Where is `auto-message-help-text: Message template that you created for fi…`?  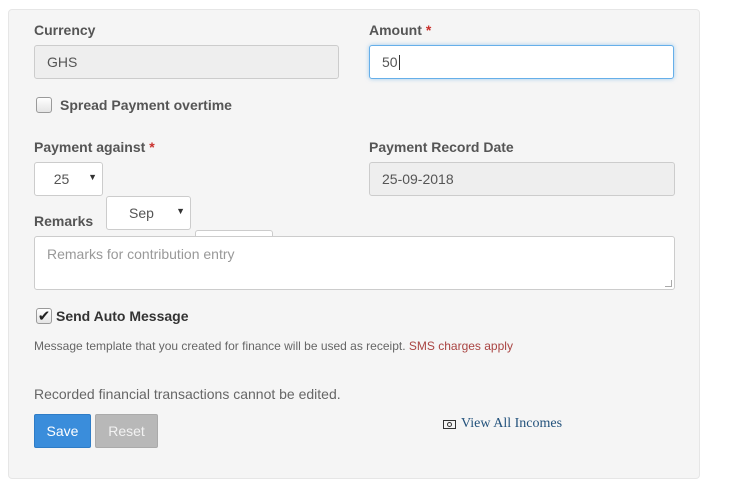
auto-message-help-text: Message template that you created for fi… is located at coordinates (220, 346).